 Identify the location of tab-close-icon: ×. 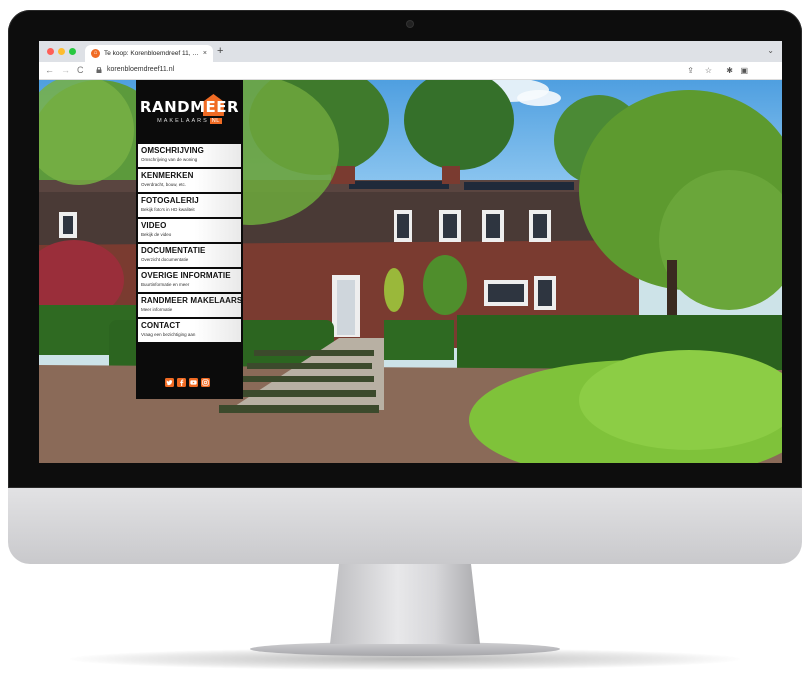
(205, 53).